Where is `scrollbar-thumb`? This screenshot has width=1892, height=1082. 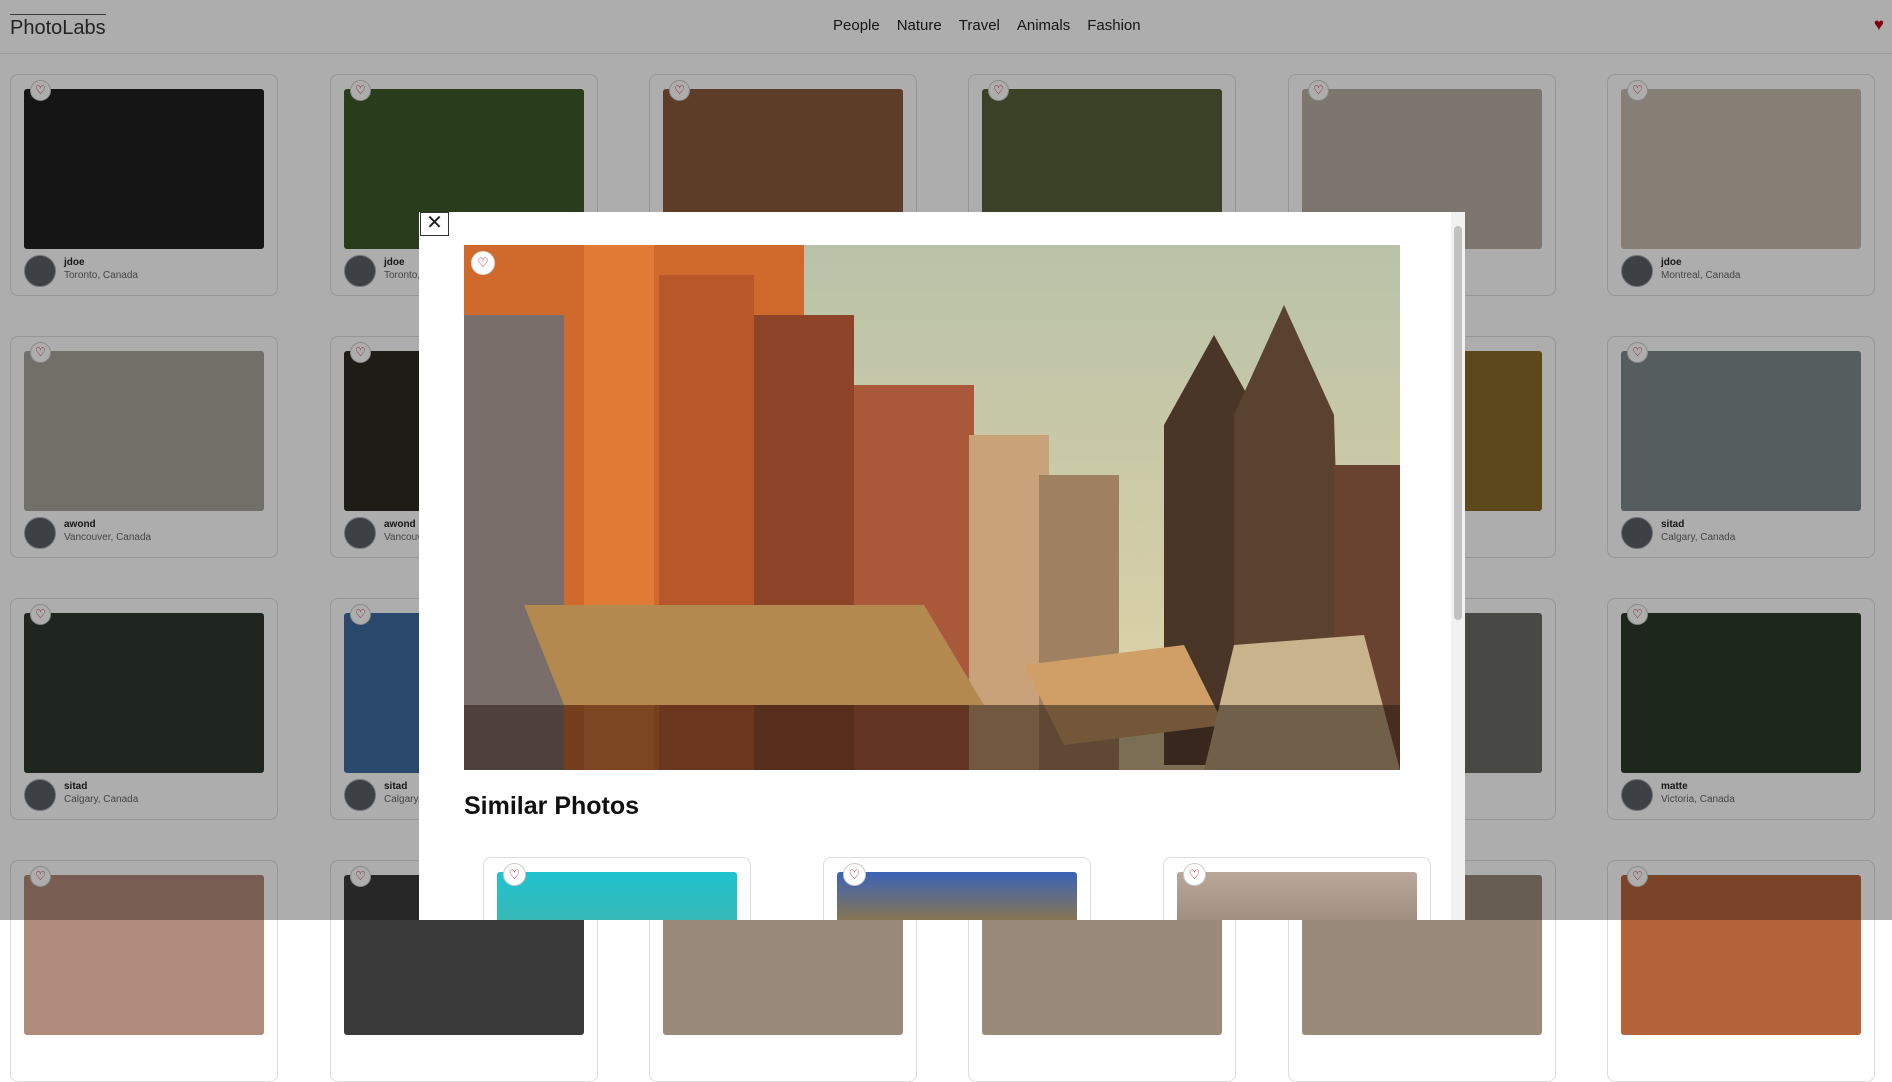 scrollbar-thumb is located at coordinates (1458, 423).